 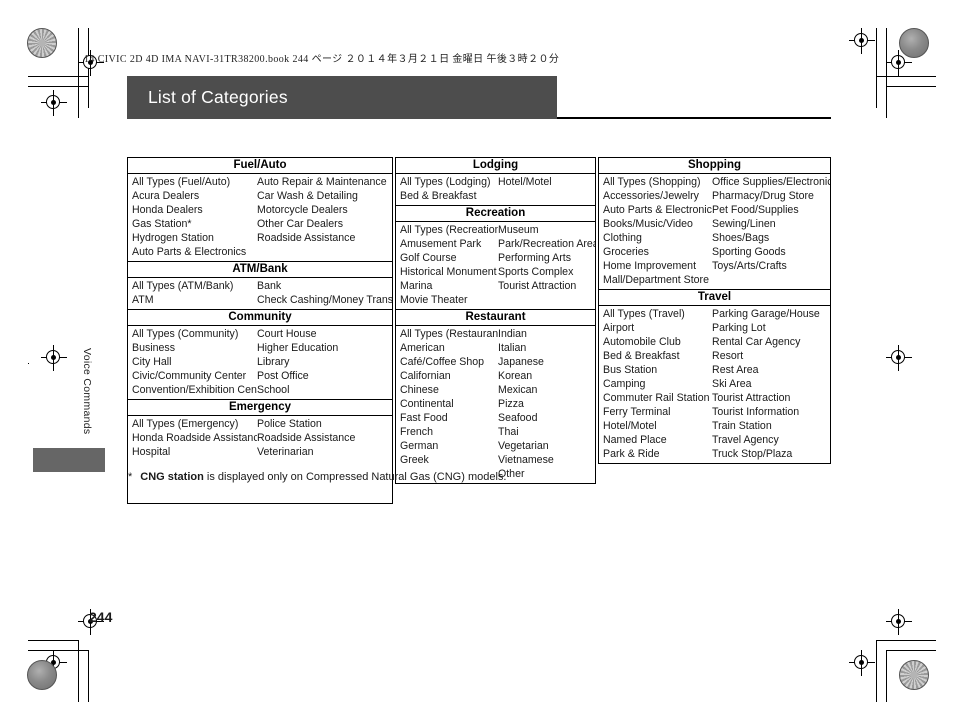 What do you see at coordinates (445, 182) in the screenshot?
I see `category-item: All Types (Lodging)` at bounding box center [445, 182].